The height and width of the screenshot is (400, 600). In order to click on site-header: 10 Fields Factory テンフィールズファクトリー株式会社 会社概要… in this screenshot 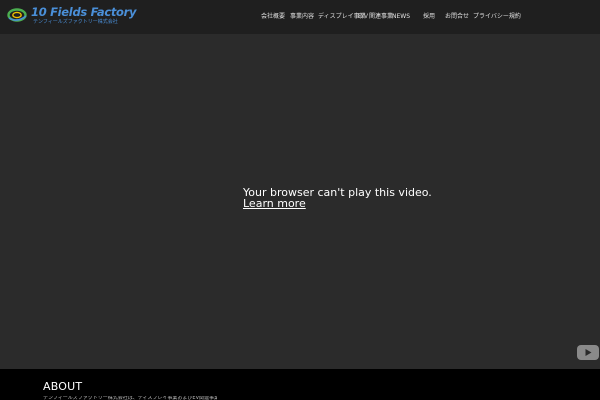, I will do `click(300, 17)`.